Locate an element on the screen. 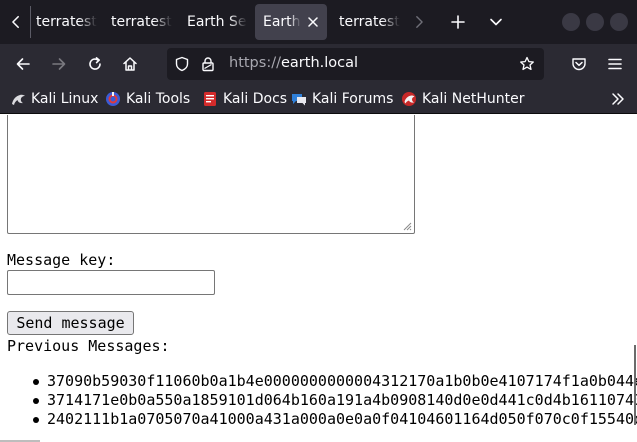 This screenshot has width=637, height=442. url-scheme: https:// is located at coordinates (255, 63).